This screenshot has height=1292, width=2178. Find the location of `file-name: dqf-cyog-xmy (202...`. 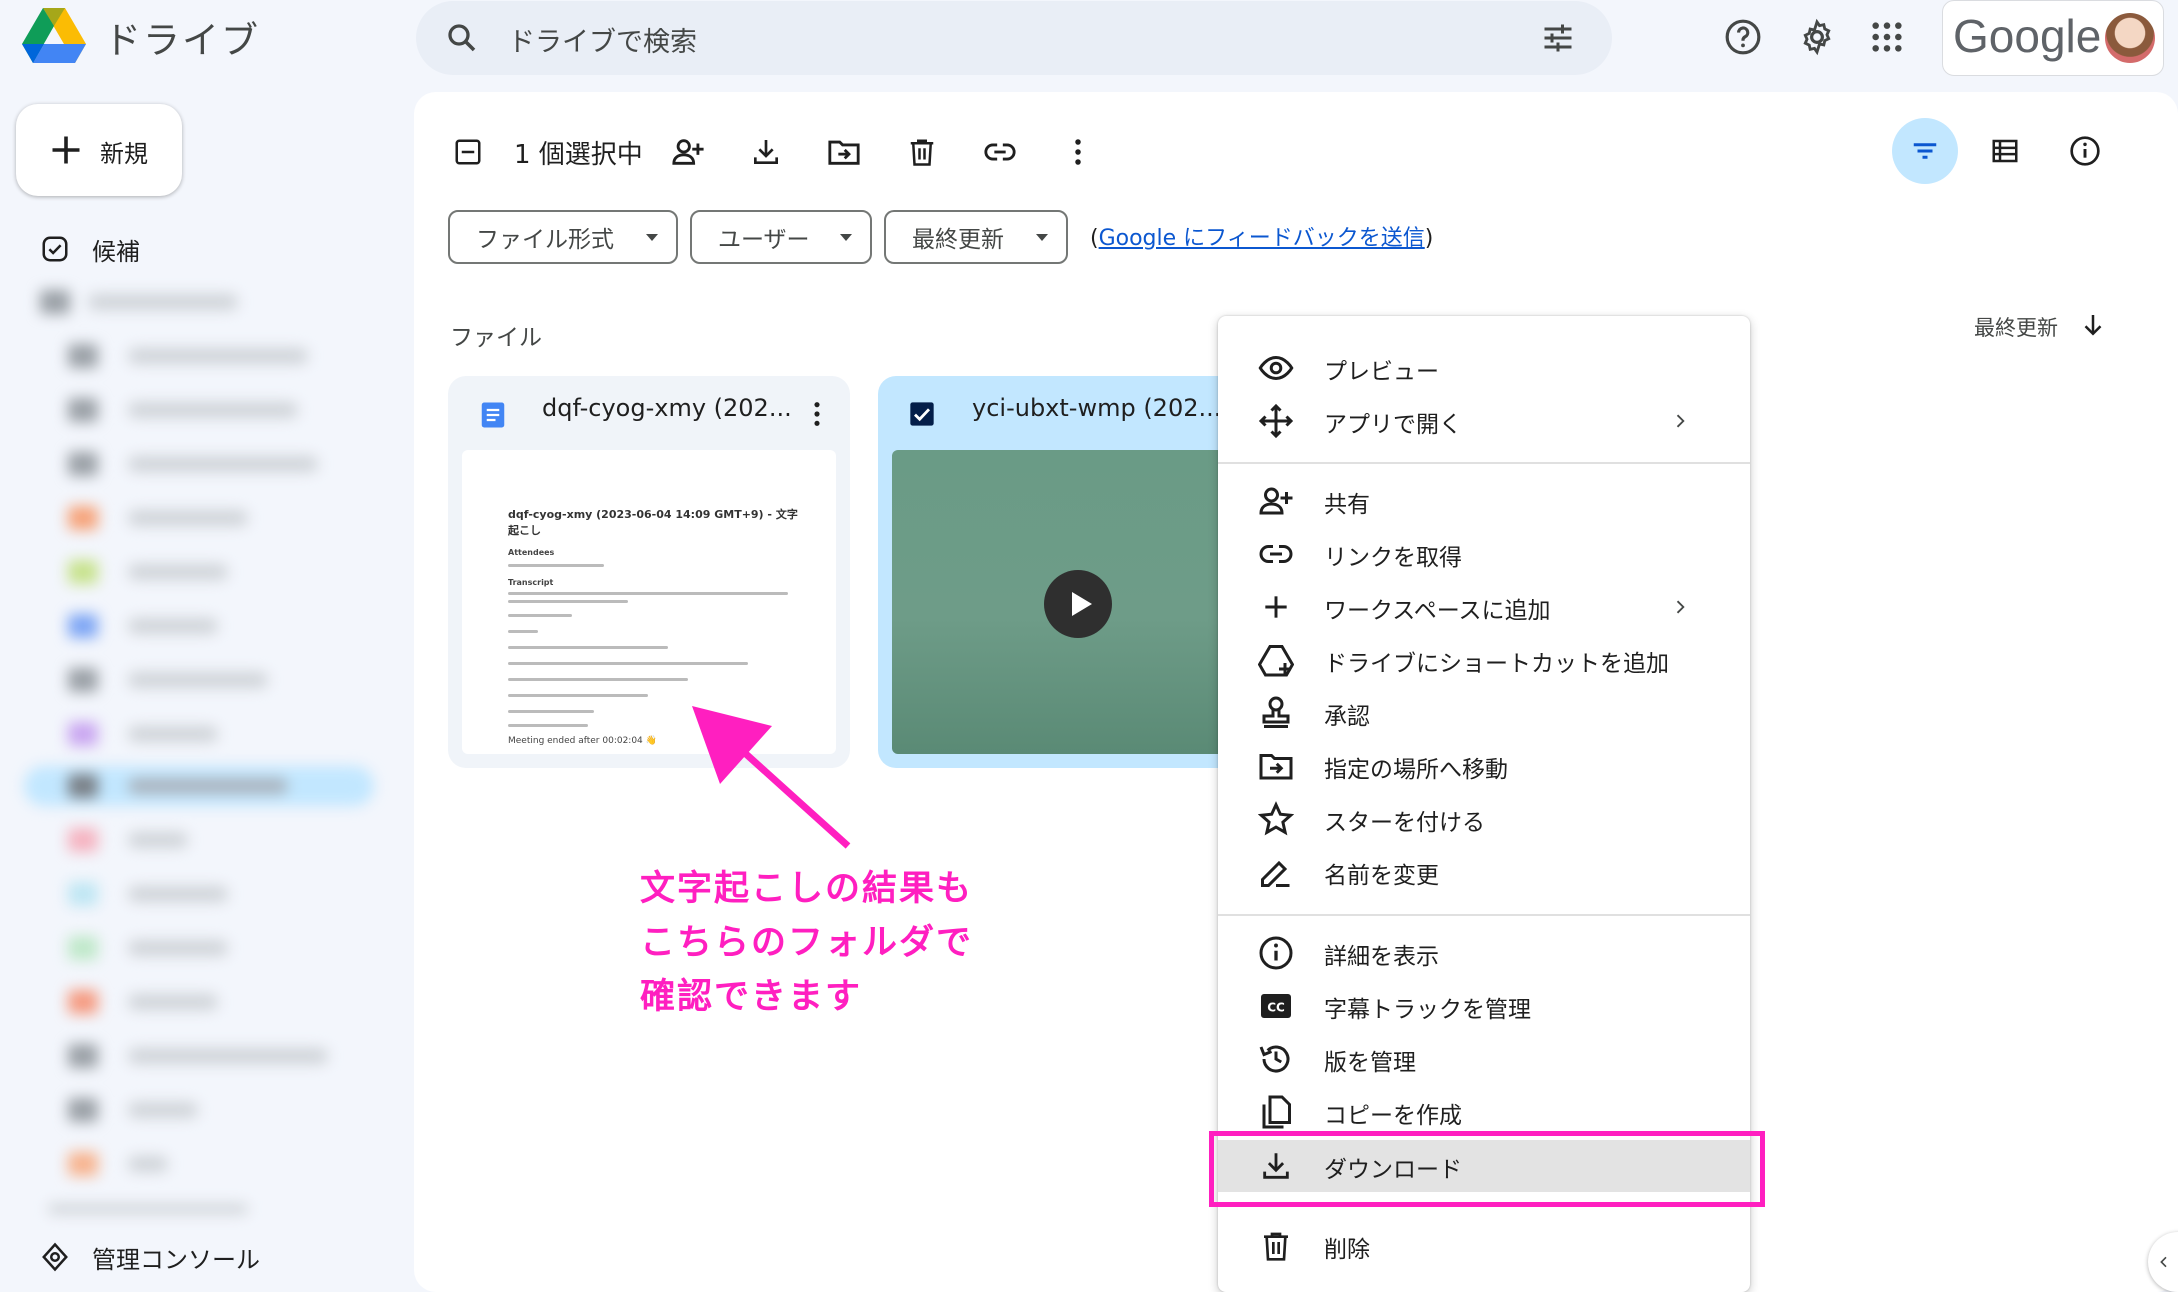

file-name: dqf-cyog-xmy (202... is located at coordinates (667, 408).